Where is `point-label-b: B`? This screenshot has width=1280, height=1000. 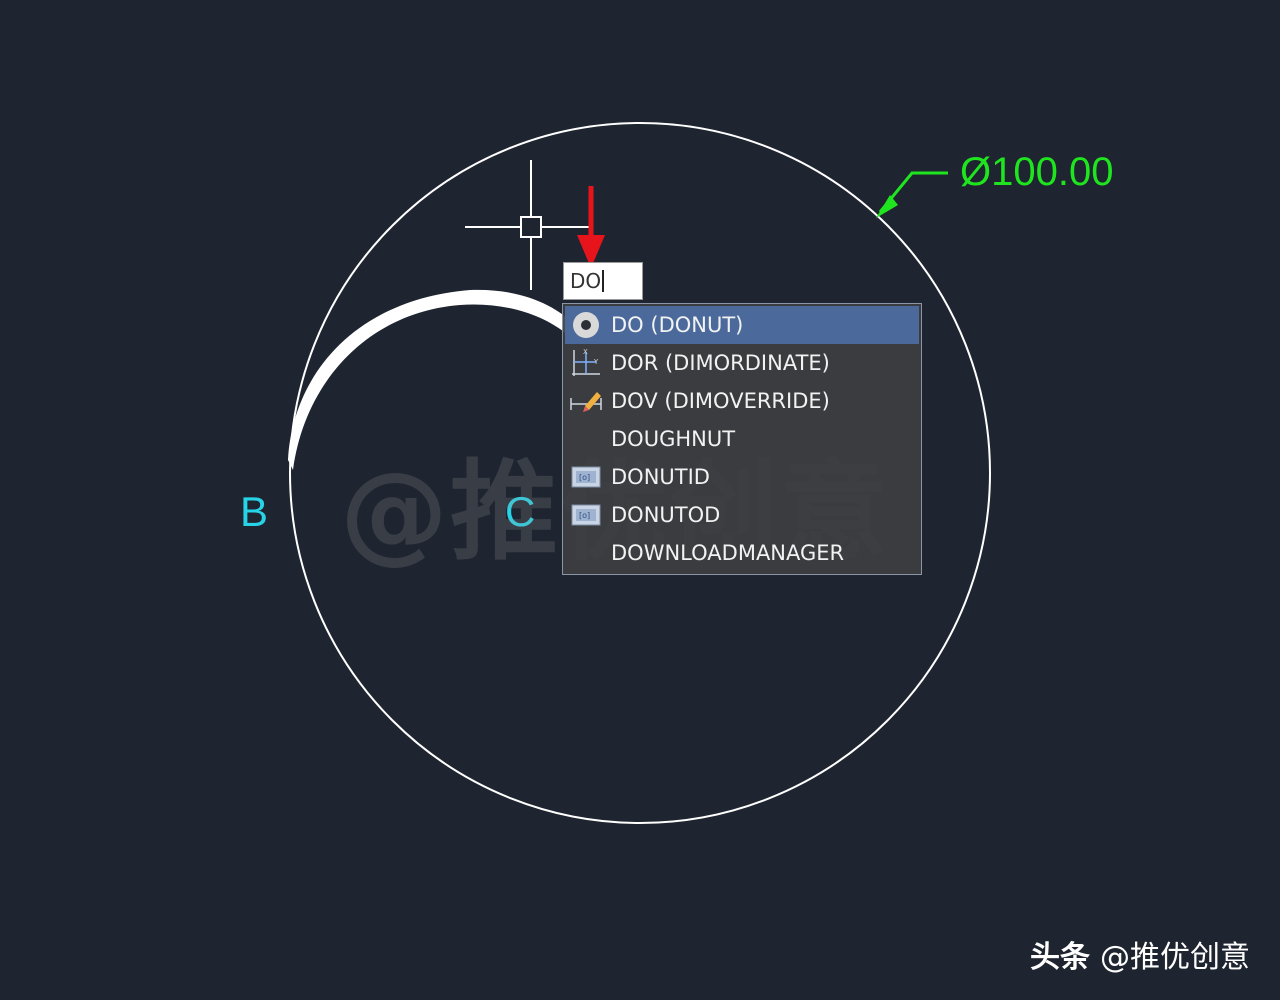 point-label-b: B is located at coordinates (254, 511).